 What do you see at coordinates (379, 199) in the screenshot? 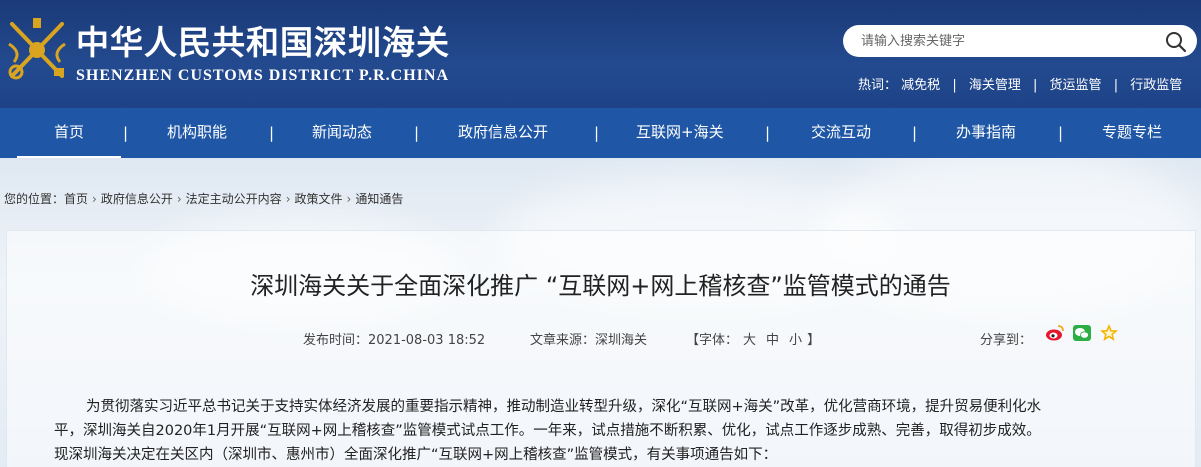
I see `breadcrumb-link-notices: 通知通告` at bounding box center [379, 199].